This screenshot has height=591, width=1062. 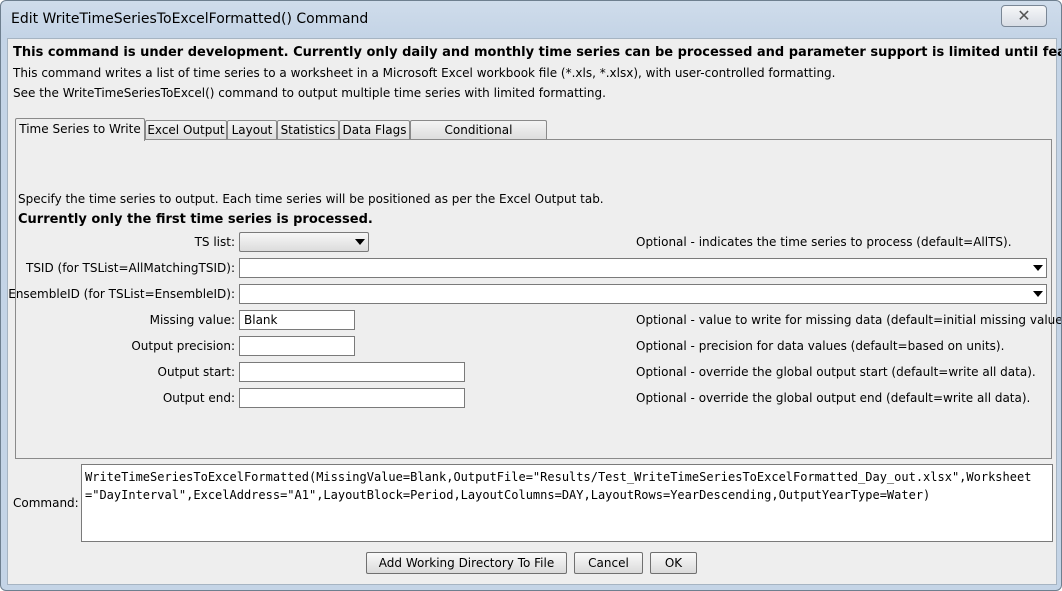 What do you see at coordinates (252, 130) in the screenshot?
I see `tab-layout: Layout` at bounding box center [252, 130].